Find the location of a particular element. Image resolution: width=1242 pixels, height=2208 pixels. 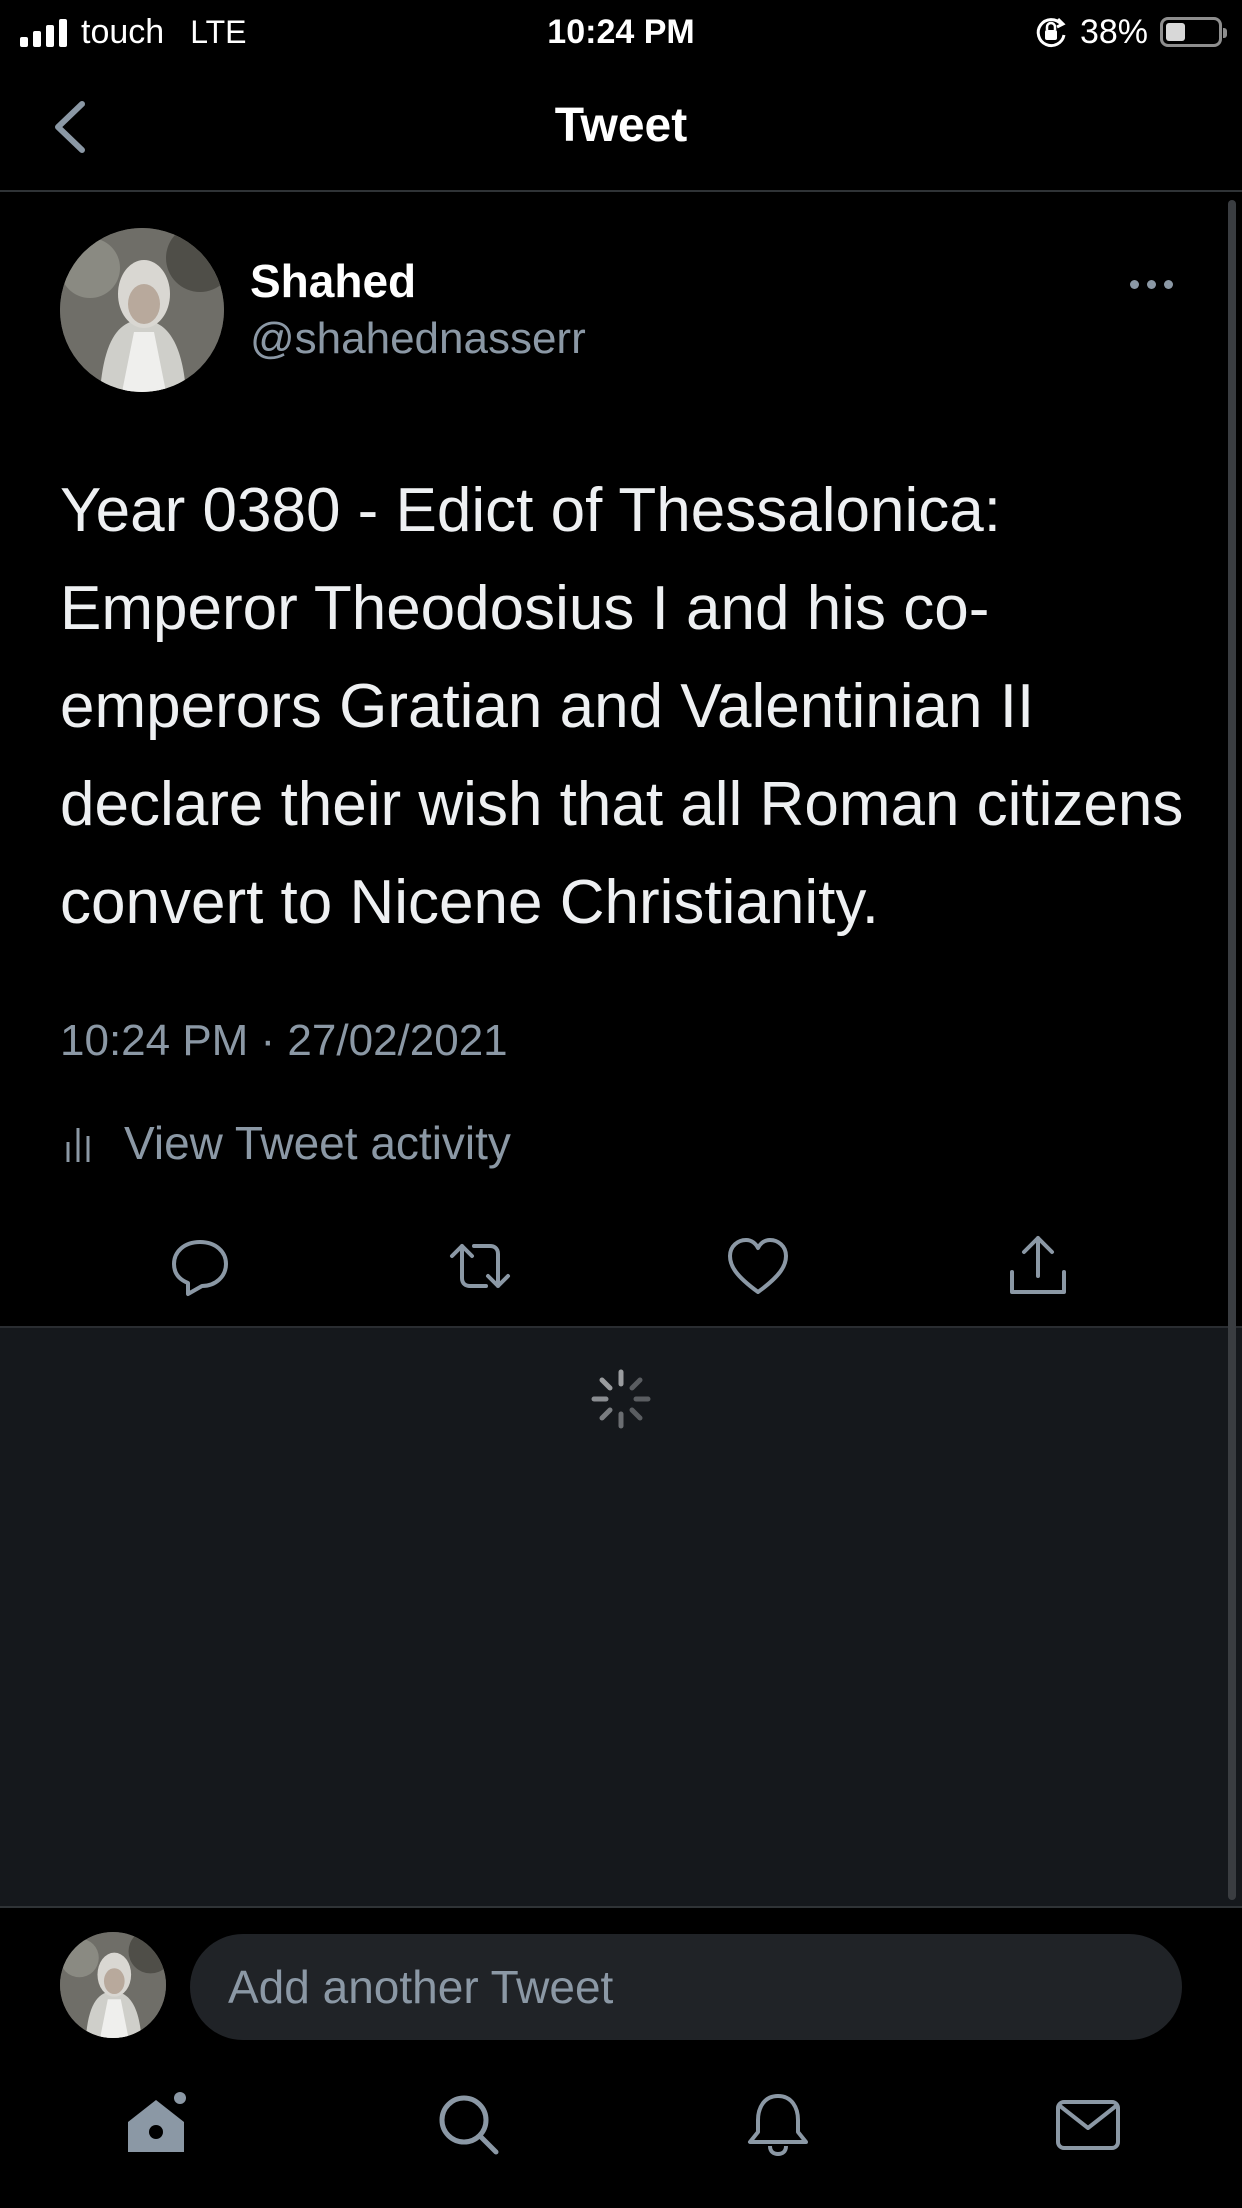

header: Tweet is located at coordinates (621, 128).